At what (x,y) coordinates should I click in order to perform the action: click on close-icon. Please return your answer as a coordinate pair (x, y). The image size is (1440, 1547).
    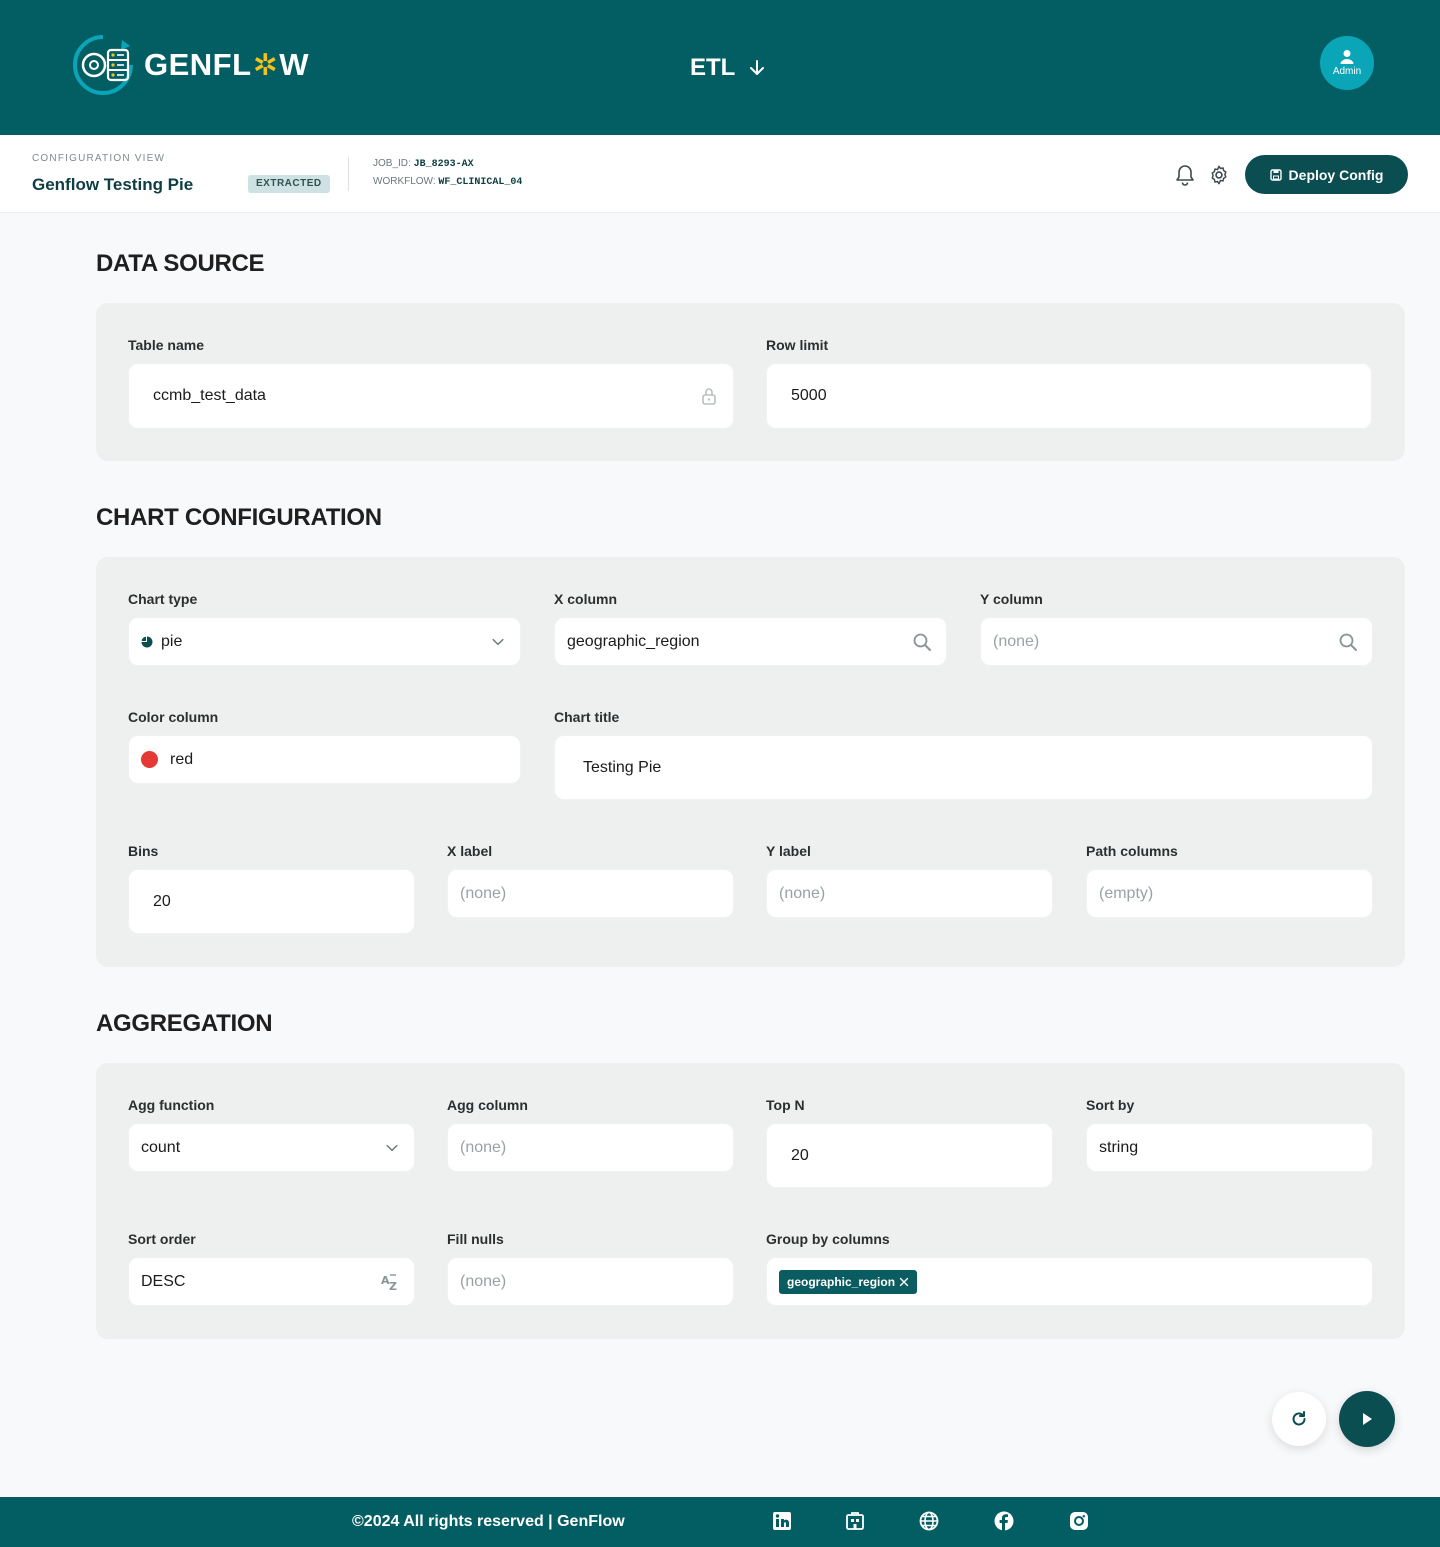
    Looking at the image, I should click on (904, 1282).